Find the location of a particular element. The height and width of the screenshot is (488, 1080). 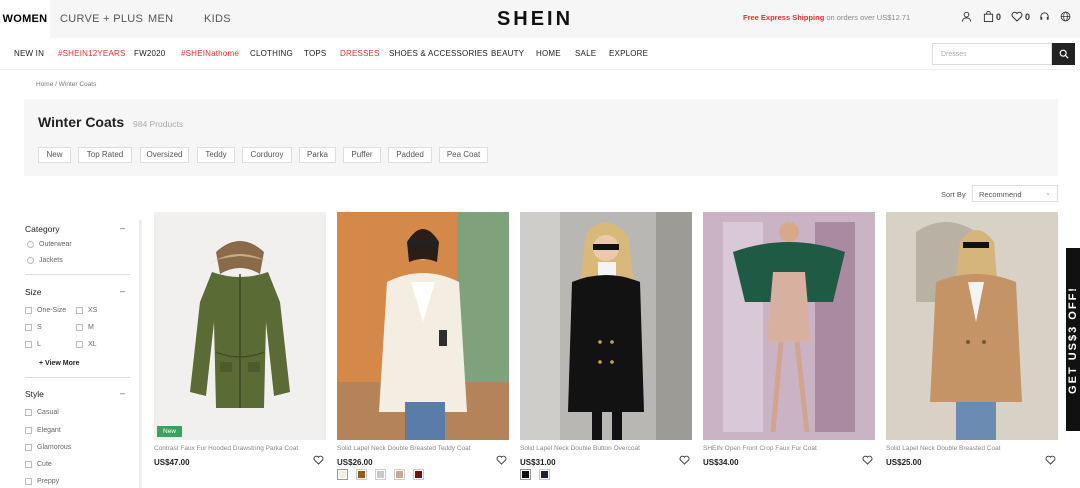

globe-icon is located at coordinates (1065, 16).